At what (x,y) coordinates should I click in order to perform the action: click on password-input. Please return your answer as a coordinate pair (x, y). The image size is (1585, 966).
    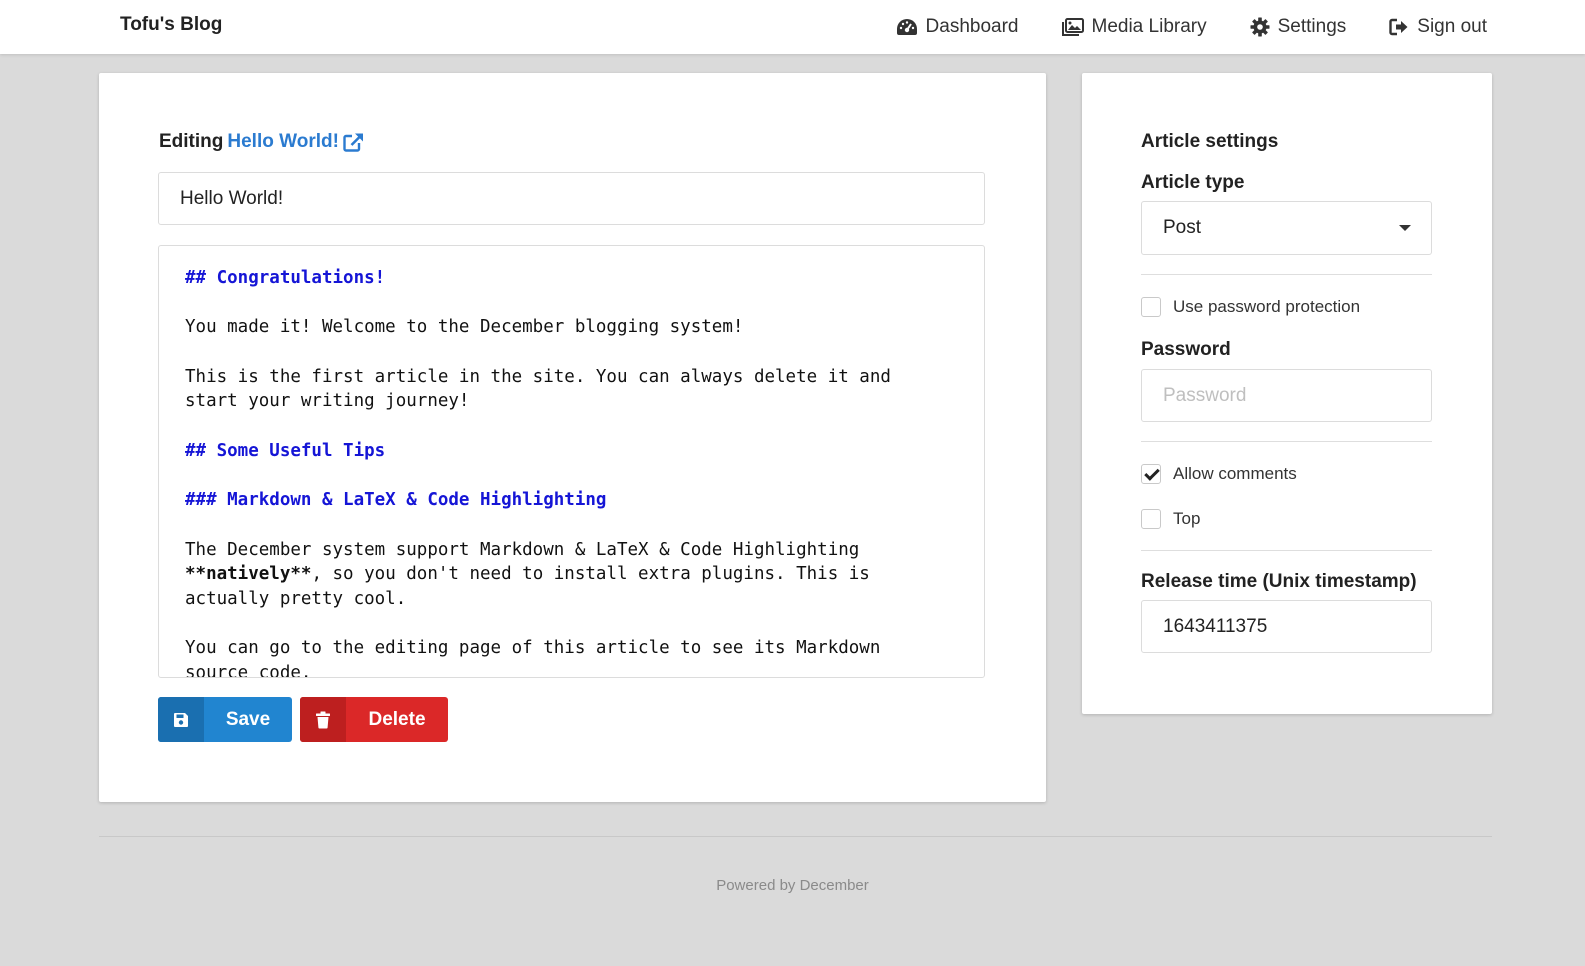
    Looking at the image, I should click on (1286, 395).